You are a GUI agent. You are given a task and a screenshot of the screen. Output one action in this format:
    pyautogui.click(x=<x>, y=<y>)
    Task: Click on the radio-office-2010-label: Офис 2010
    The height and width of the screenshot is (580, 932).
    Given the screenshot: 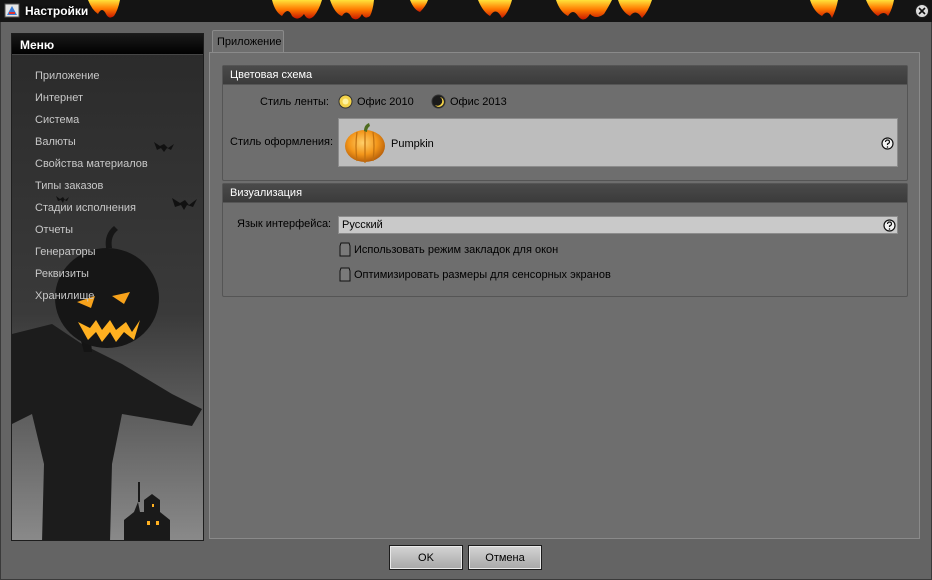 What is the action you would take?
    pyautogui.click(x=385, y=101)
    